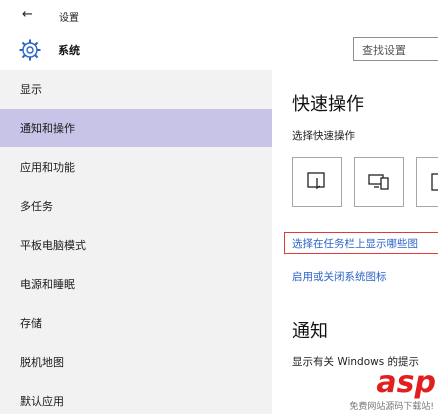 The height and width of the screenshot is (420, 438). Describe the element at coordinates (328, 104) in the screenshot. I see `quick-actions-heading: 快速操作` at that location.